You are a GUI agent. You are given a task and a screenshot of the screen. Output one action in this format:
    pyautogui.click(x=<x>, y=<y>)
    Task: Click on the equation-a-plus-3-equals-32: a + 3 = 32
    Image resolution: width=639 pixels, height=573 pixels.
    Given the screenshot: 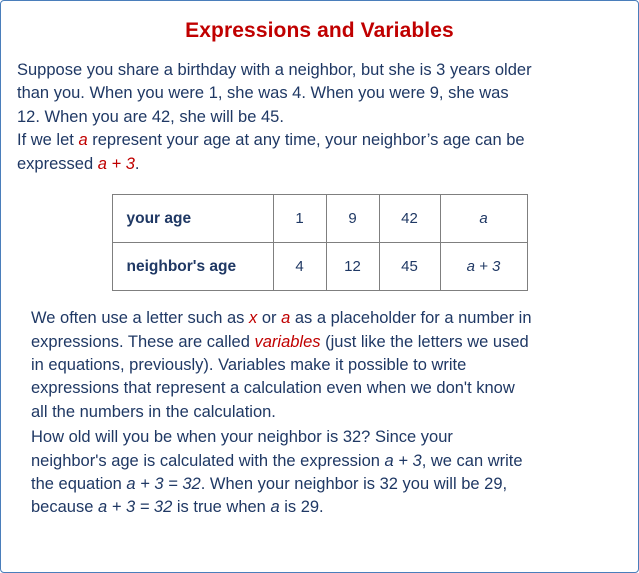 What is the action you would take?
    pyautogui.click(x=163, y=484)
    